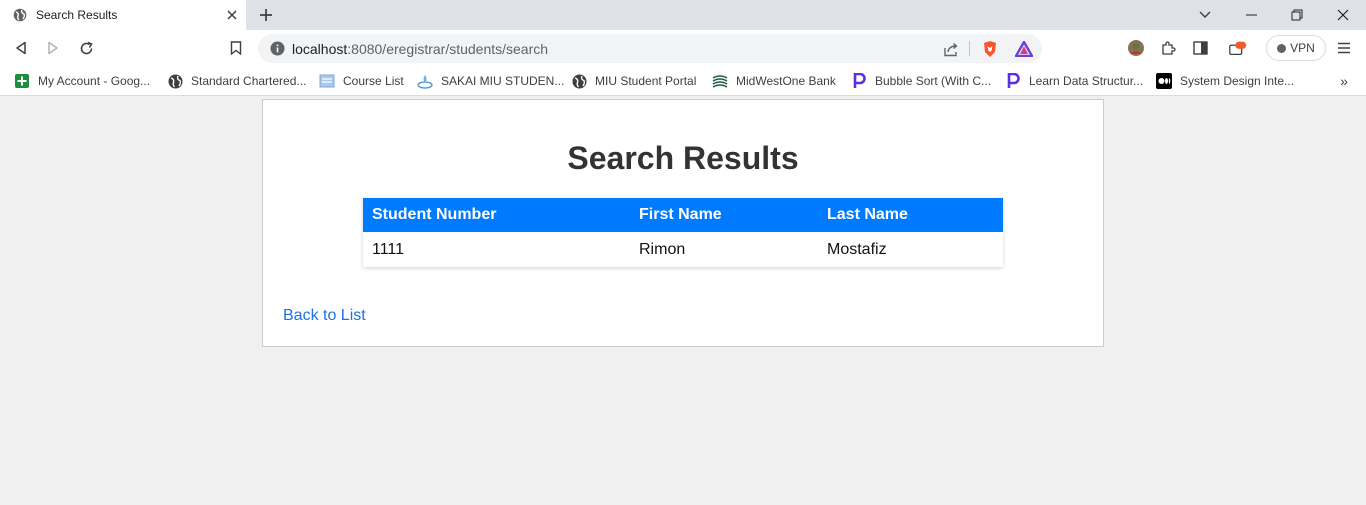  Describe the element at coordinates (910, 249) in the screenshot. I see `cell-last-name: Mostafiz` at that location.